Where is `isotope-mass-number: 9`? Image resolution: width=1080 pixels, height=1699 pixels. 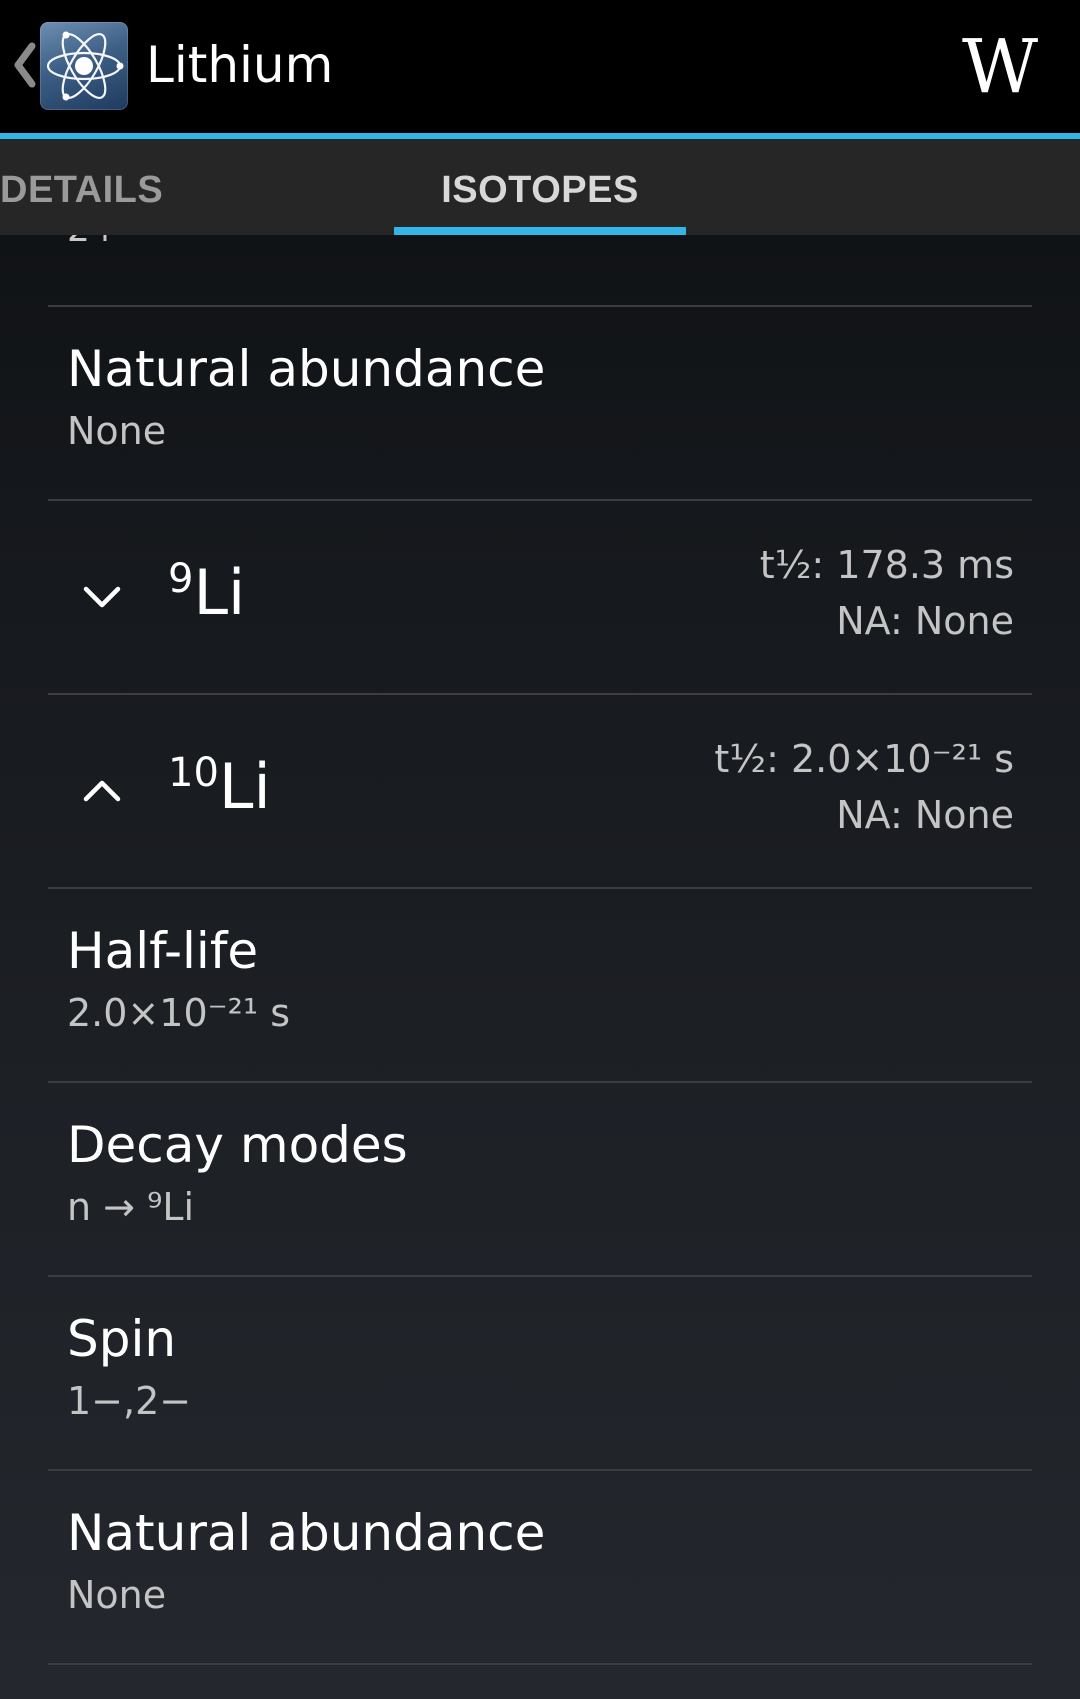
isotope-mass-number: 9 is located at coordinates (181, 579).